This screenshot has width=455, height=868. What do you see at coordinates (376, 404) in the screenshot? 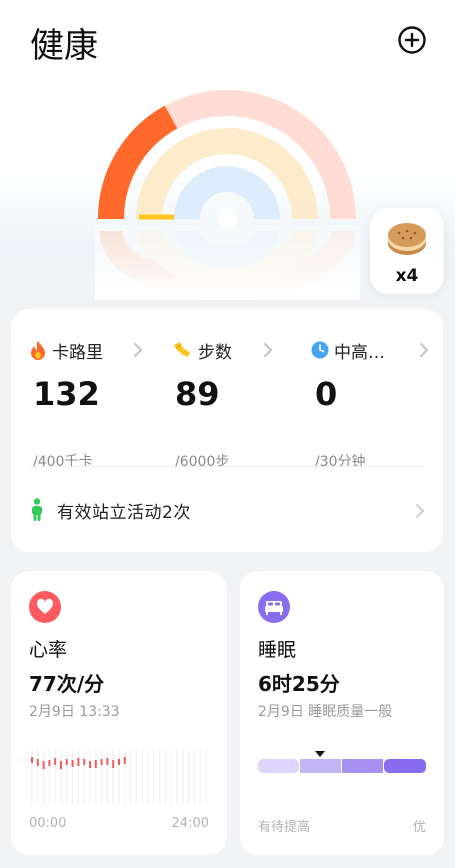
I see `metric-exercise: 中高… 0 /30分钟` at bounding box center [376, 404].